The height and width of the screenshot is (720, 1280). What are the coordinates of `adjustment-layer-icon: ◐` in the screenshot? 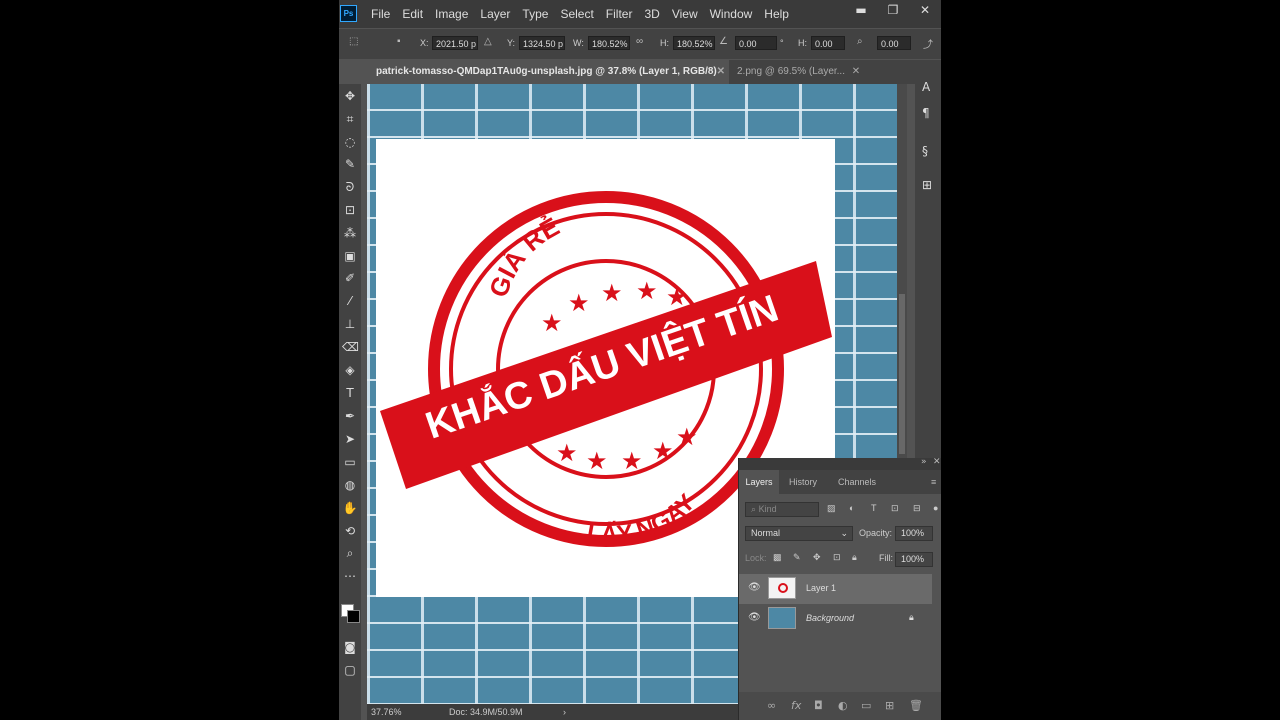 It's located at (843, 705).